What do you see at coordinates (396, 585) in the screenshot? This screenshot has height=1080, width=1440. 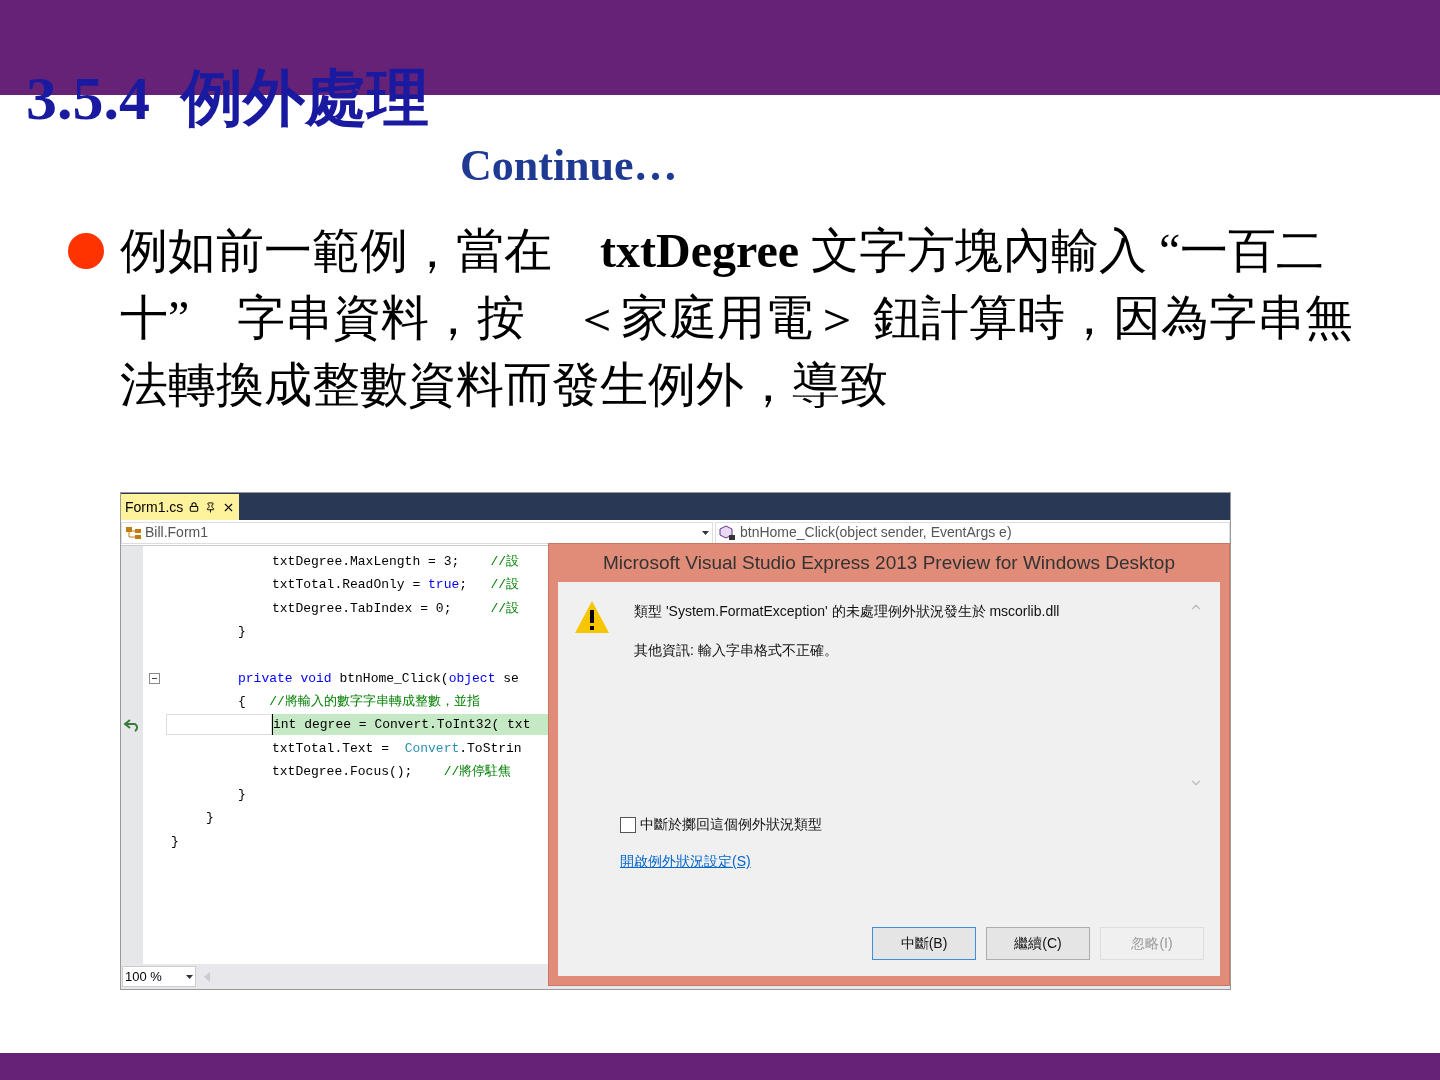 I see `code-text: txtTotal.ReadOnly = true; //設` at bounding box center [396, 585].